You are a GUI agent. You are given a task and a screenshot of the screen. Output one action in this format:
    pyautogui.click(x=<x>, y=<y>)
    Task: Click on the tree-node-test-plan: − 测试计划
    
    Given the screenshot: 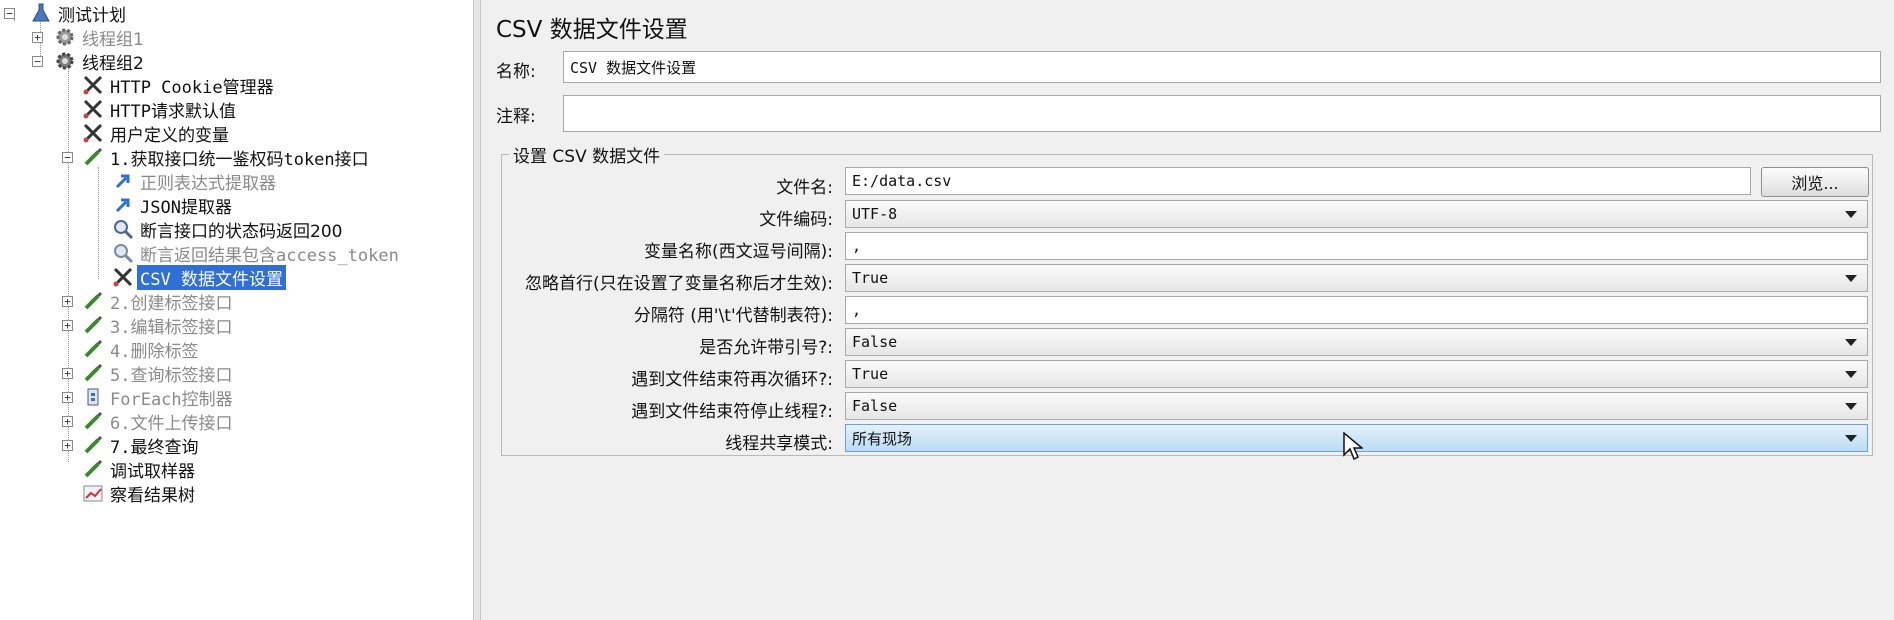 What is the action you would take?
    pyautogui.click(x=66, y=14)
    